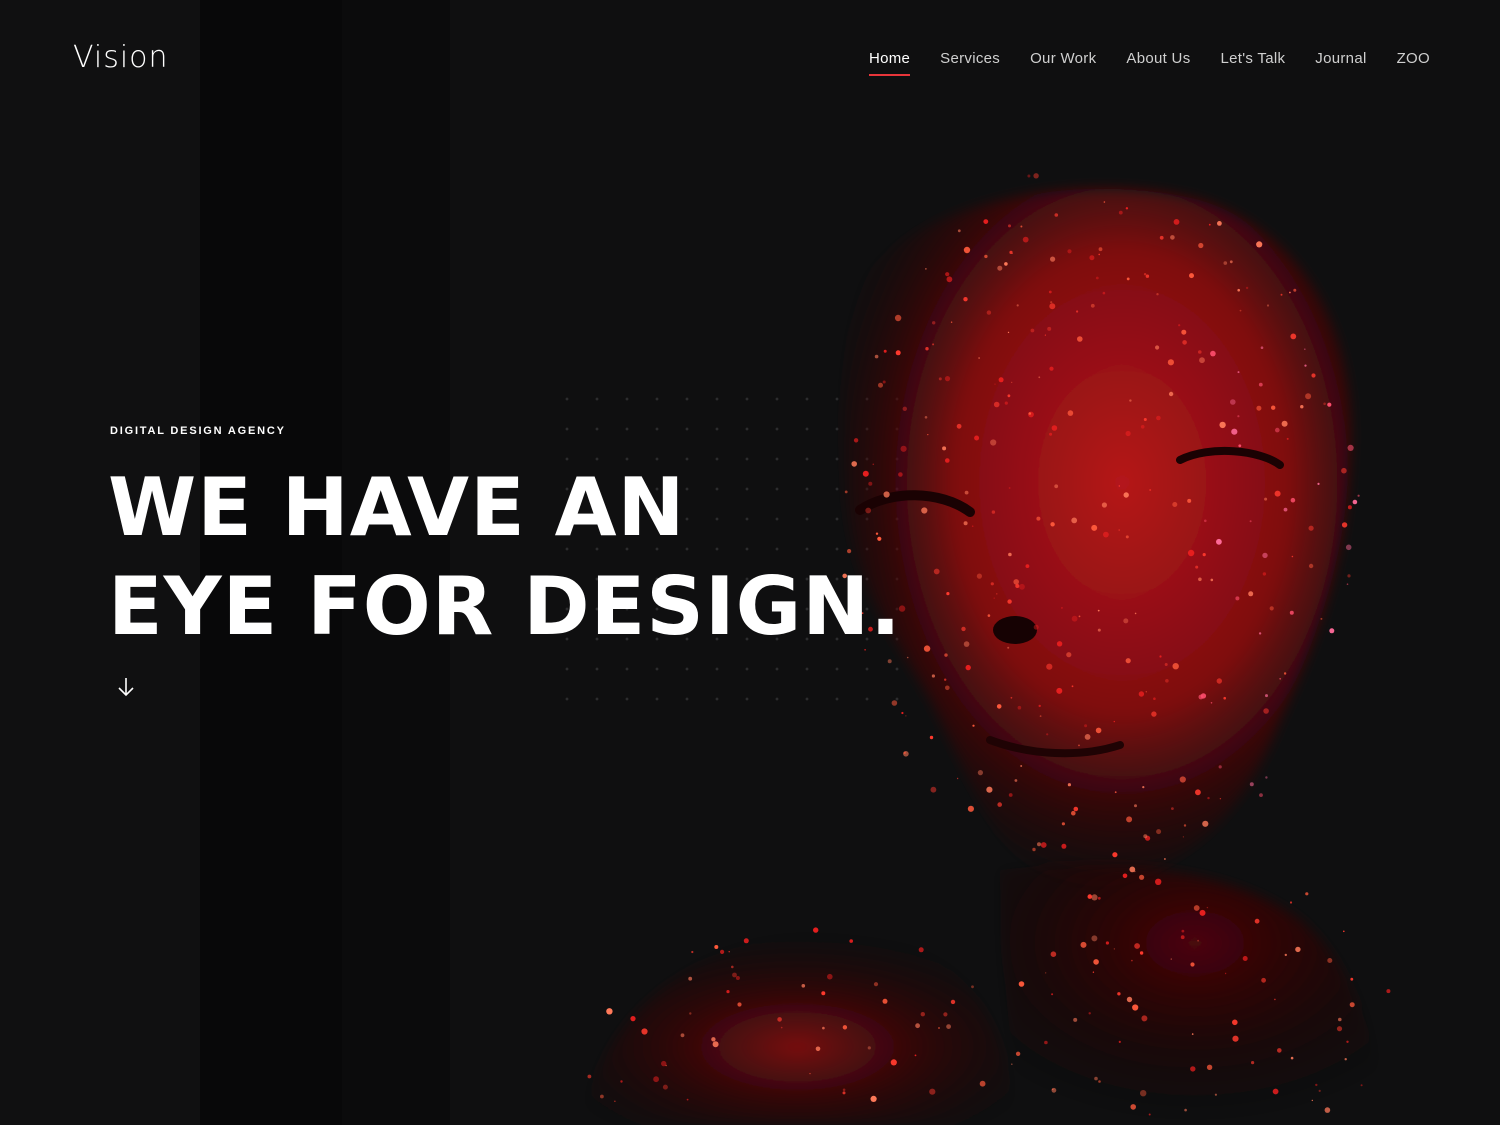 The height and width of the screenshot is (1125, 1500). I want to click on hero-headline: WE HAVE AN EYE FOR DESIGN., so click(505, 557).